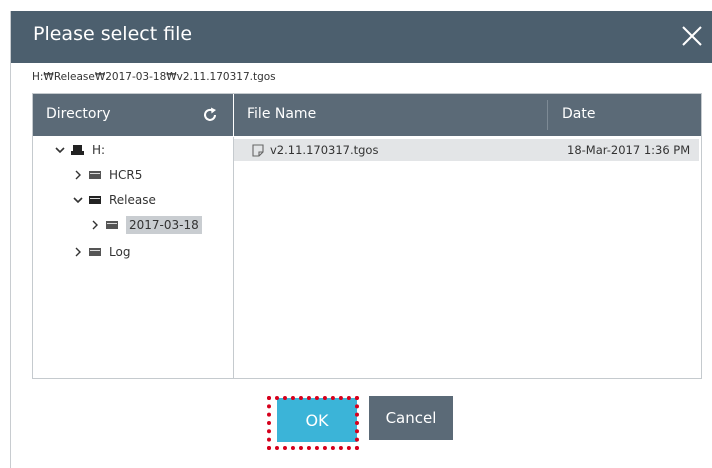 The height and width of the screenshot is (468, 712). I want to click on dialog-titlebar: Please select file, so click(361, 37).